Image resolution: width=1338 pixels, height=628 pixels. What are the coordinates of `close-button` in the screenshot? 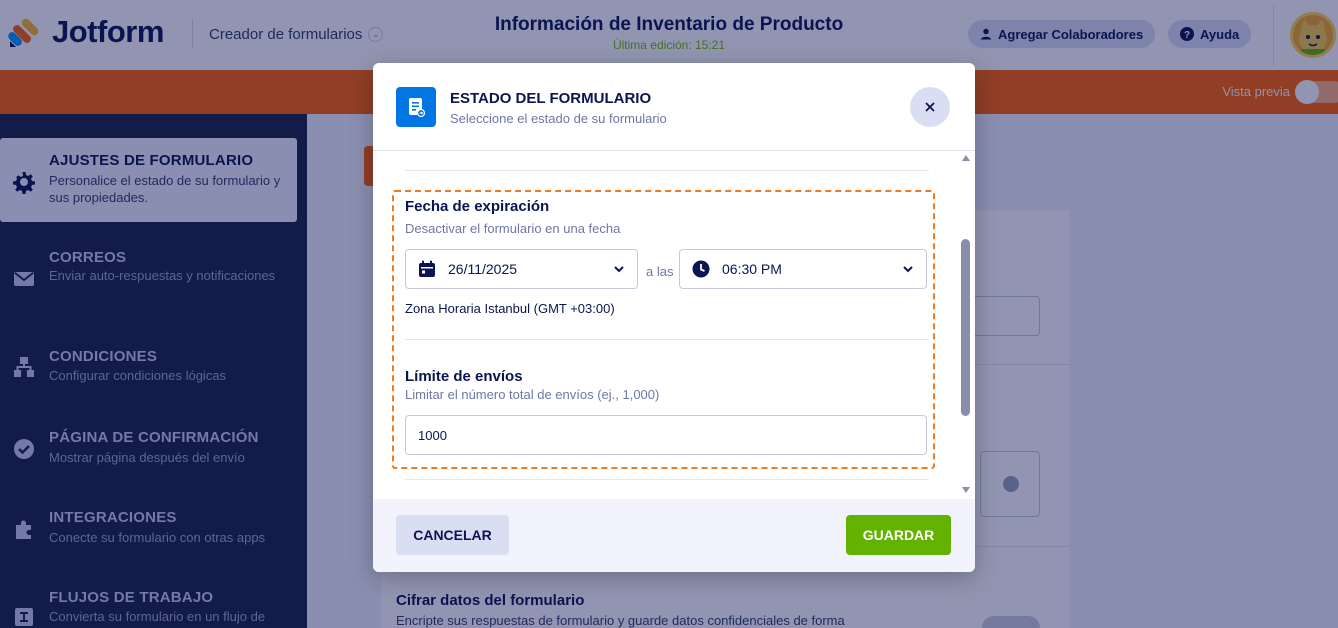 It's located at (930, 107).